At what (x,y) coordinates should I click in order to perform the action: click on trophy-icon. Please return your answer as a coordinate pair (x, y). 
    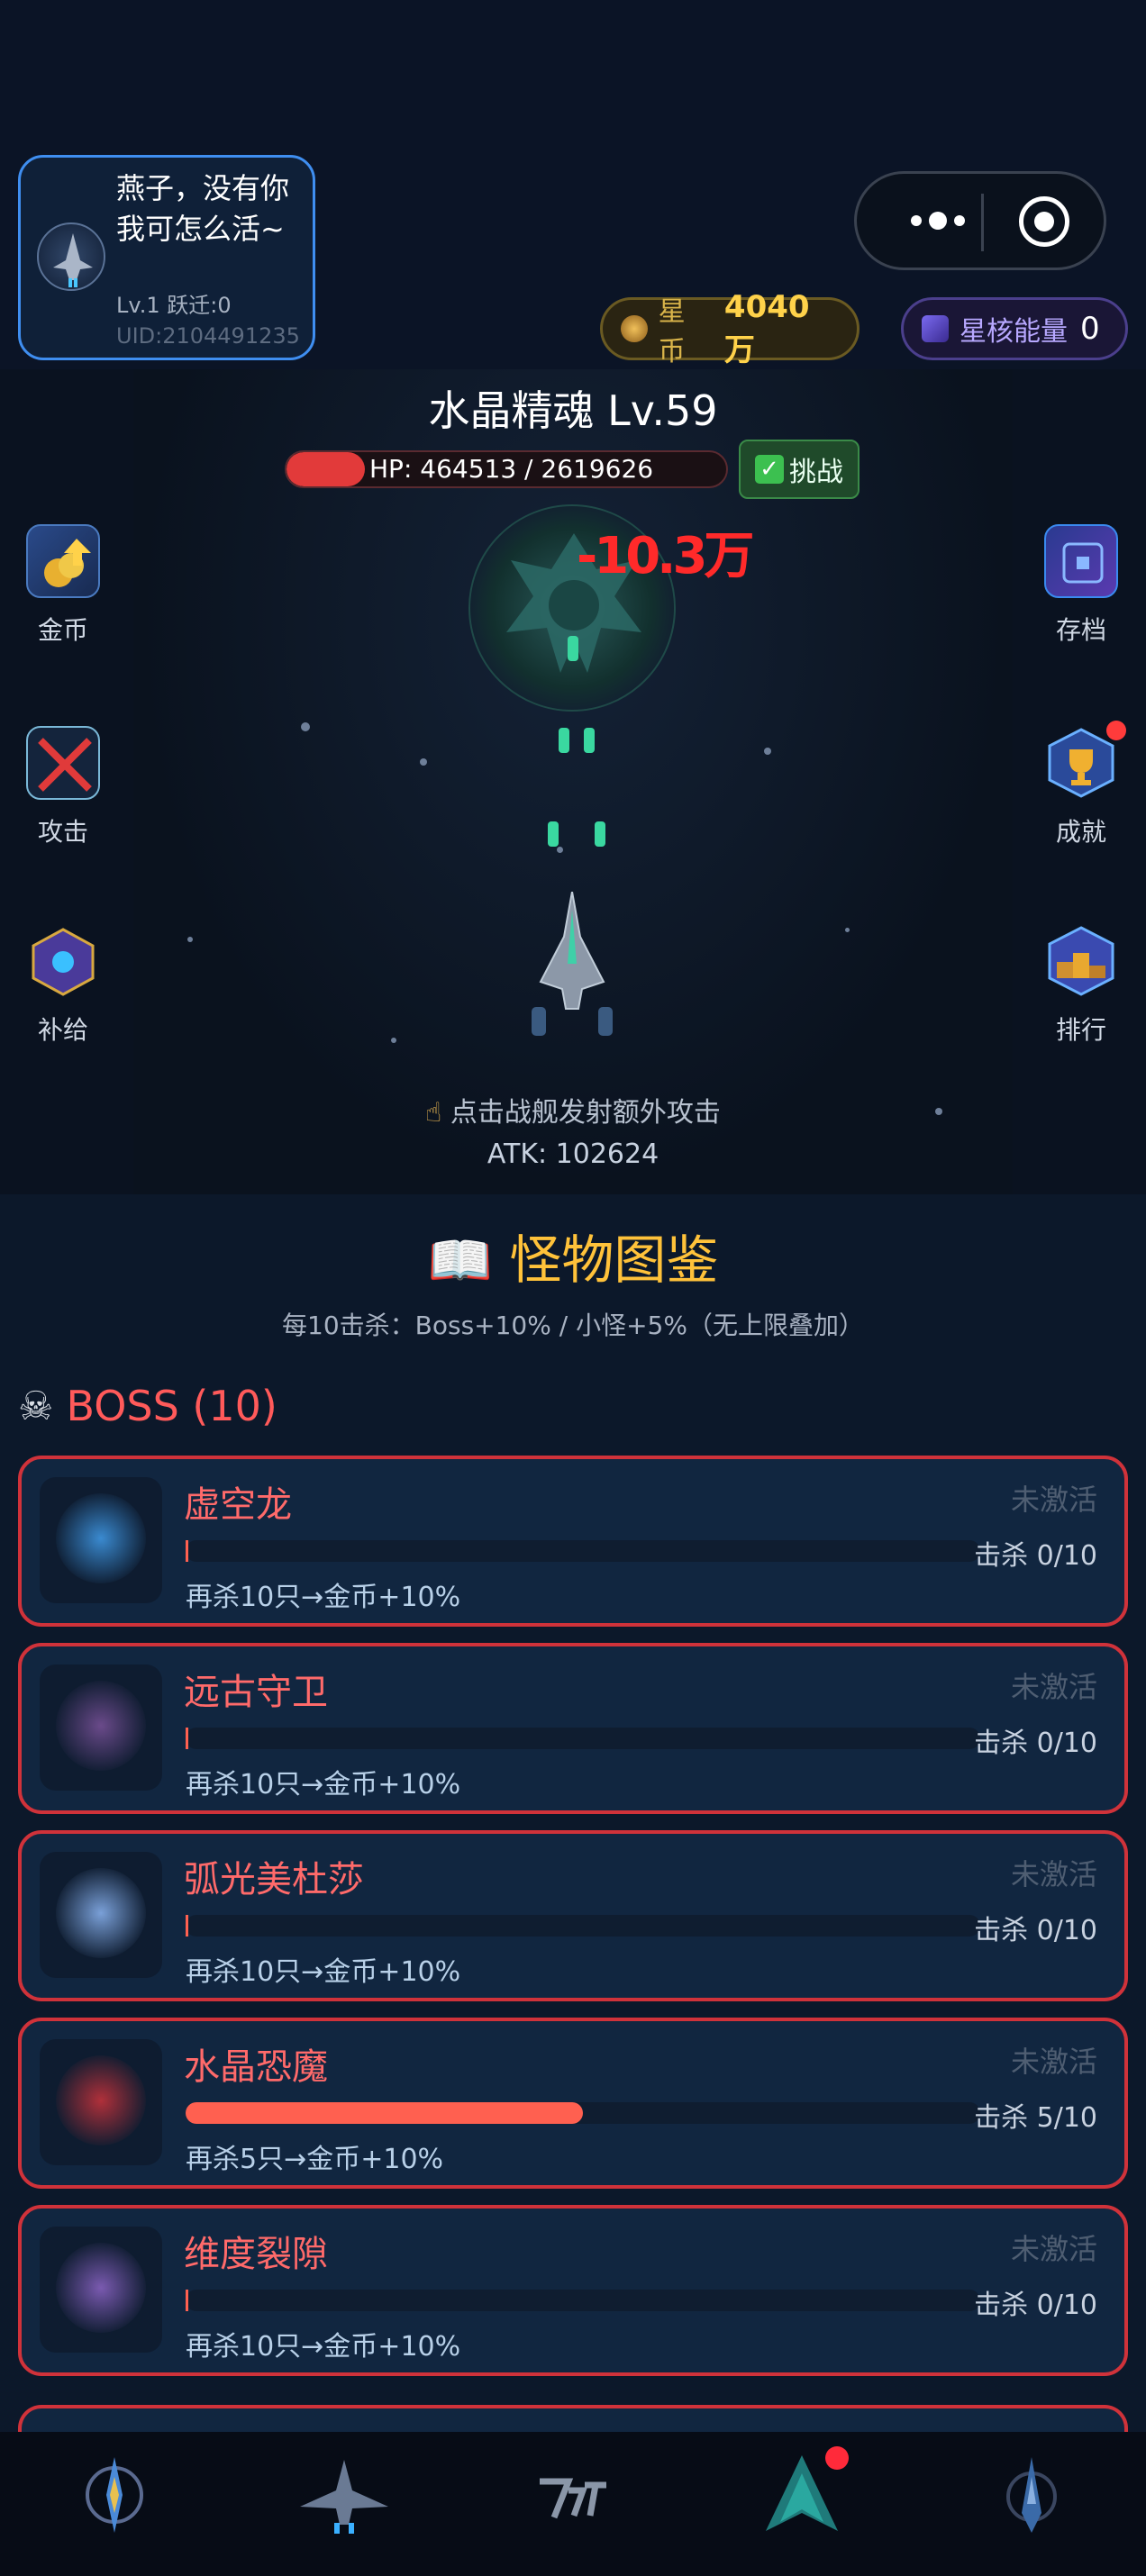
    Looking at the image, I should click on (1081, 763).